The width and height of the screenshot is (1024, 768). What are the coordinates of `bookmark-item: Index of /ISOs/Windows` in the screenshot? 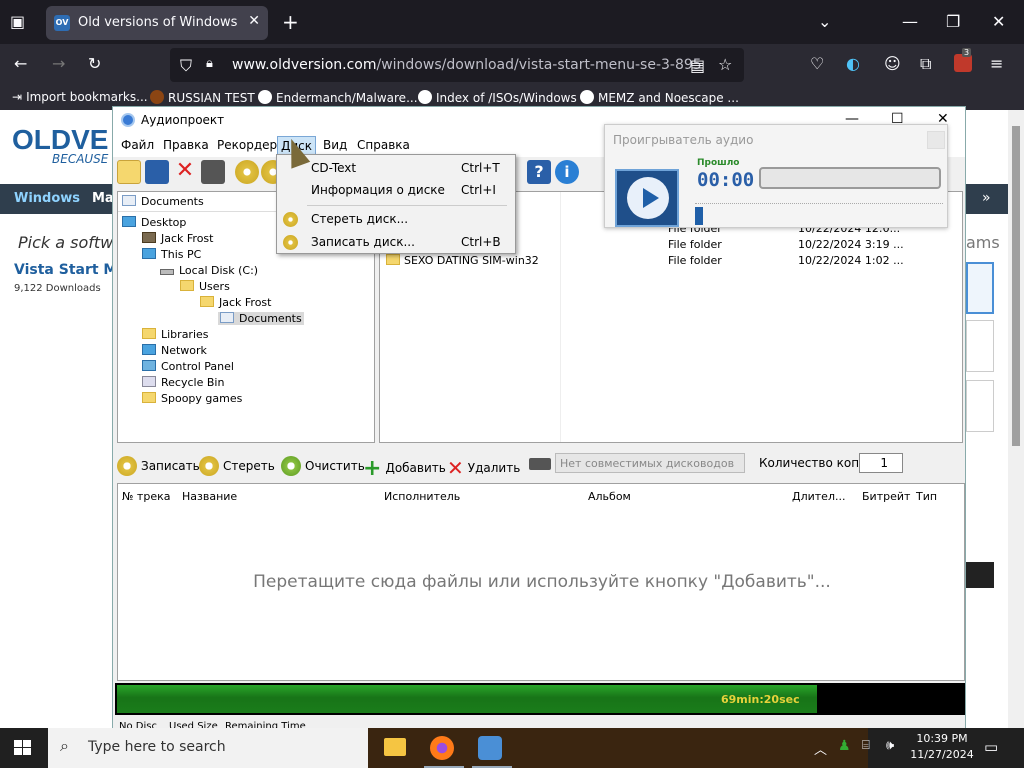 It's located at (497, 97).